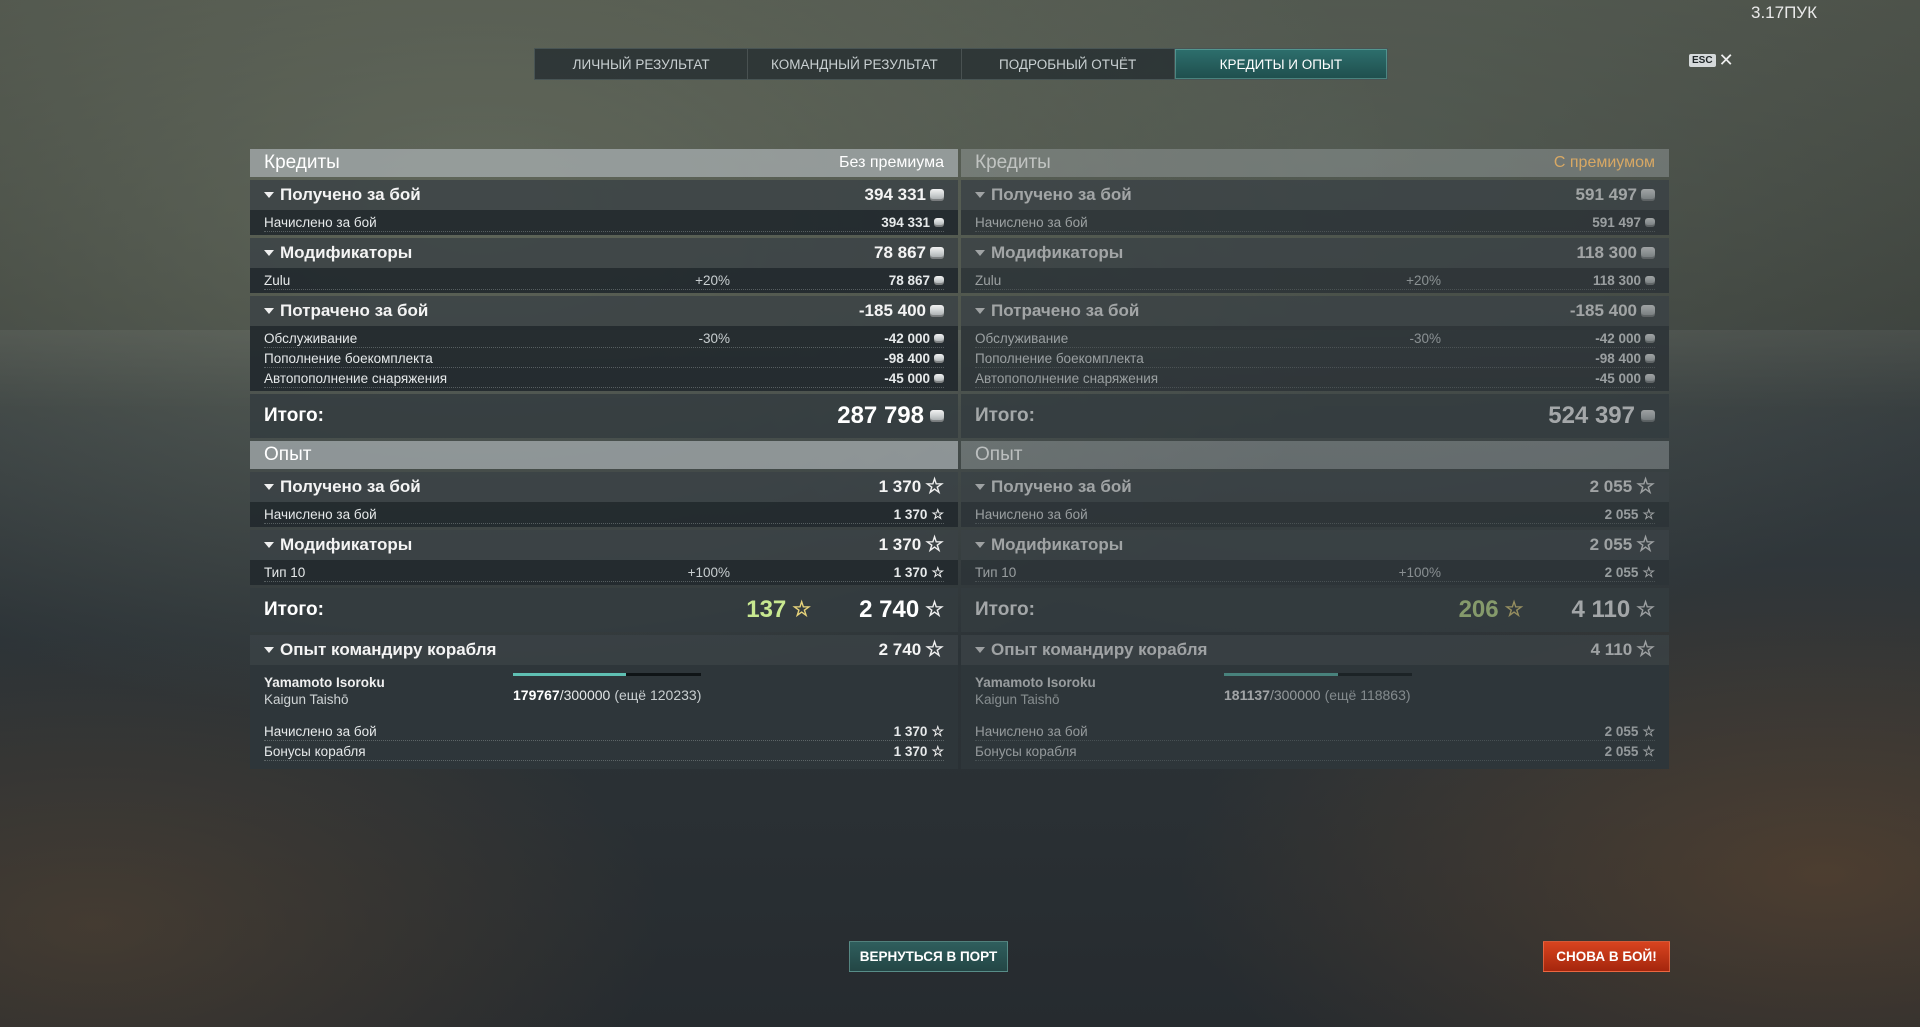 The height and width of the screenshot is (1027, 1920). What do you see at coordinates (1315, 487) in the screenshot?
I see `section-header: Получено за бой 2 055 ☆` at bounding box center [1315, 487].